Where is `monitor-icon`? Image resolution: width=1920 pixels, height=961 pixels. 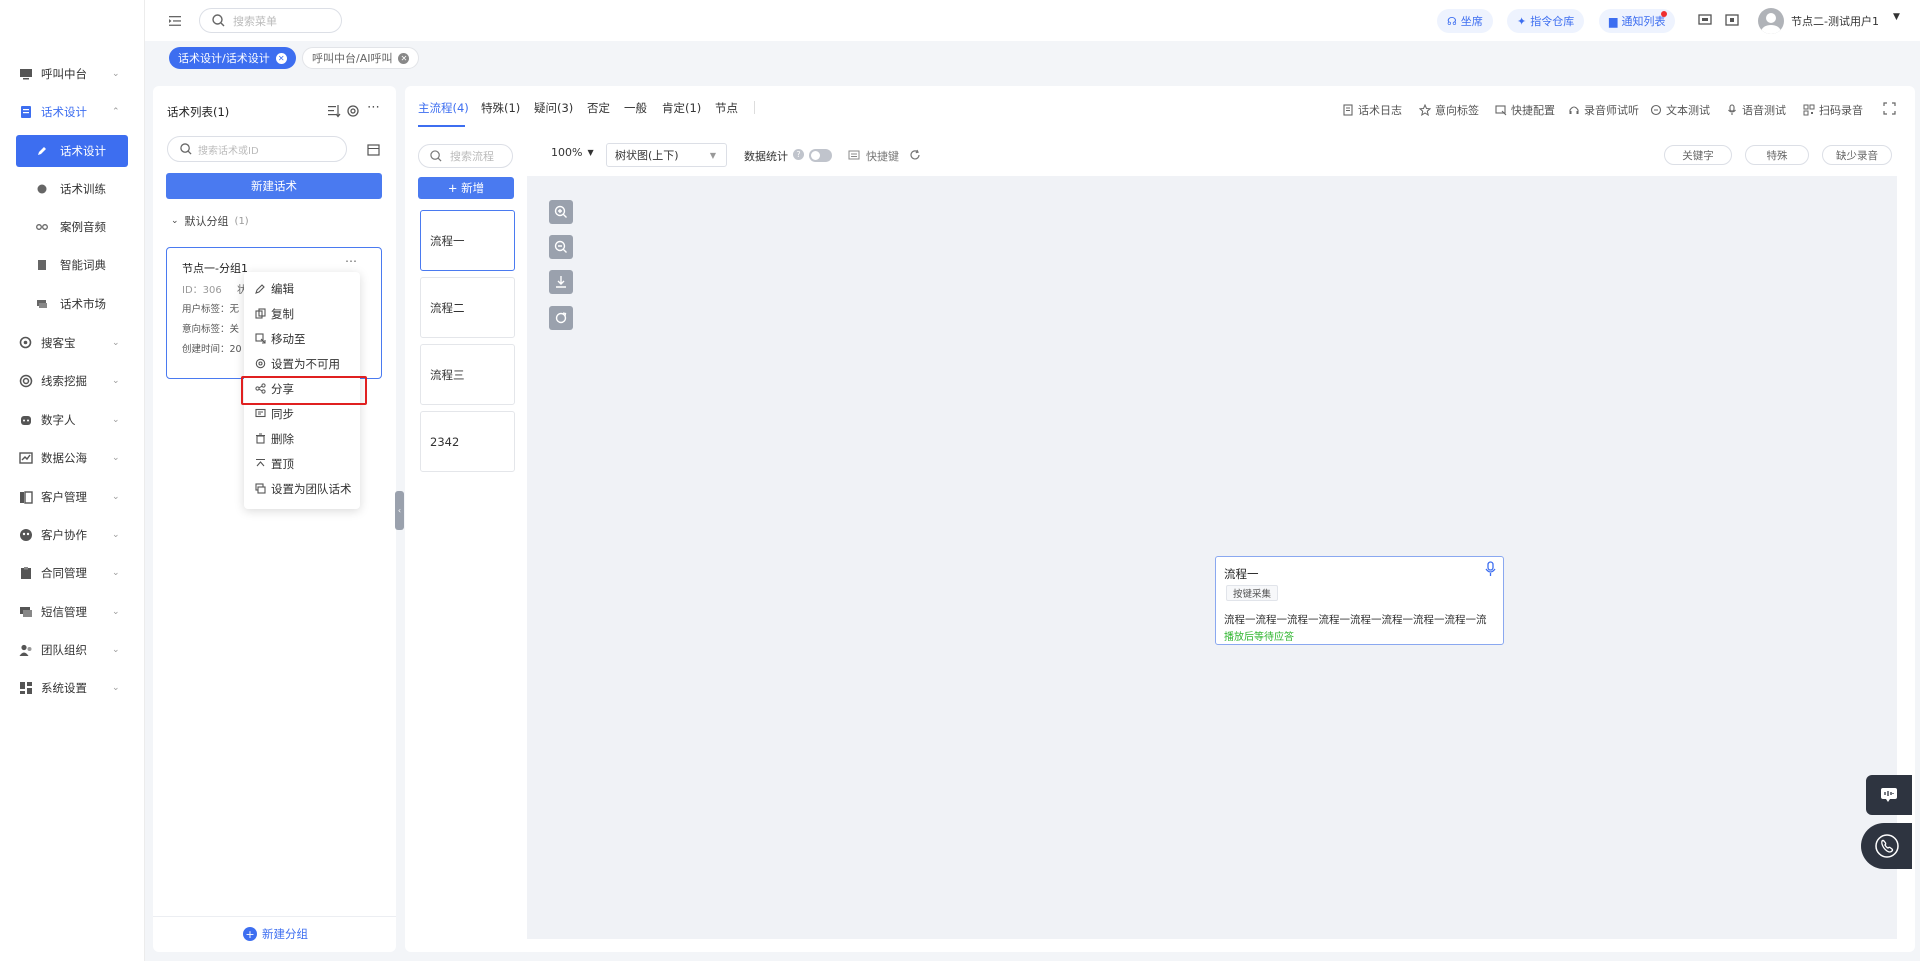
monitor-icon is located at coordinates (26, 74).